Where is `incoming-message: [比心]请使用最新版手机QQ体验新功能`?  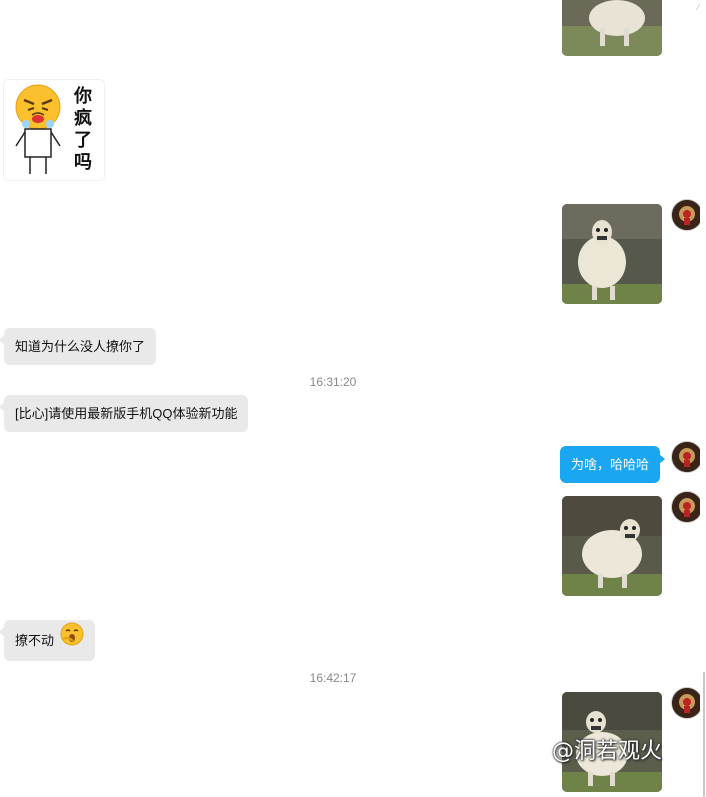 incoming-message: [比心]请使用最新版手机QQ体验新功能 is located at coordinates (124, 413).